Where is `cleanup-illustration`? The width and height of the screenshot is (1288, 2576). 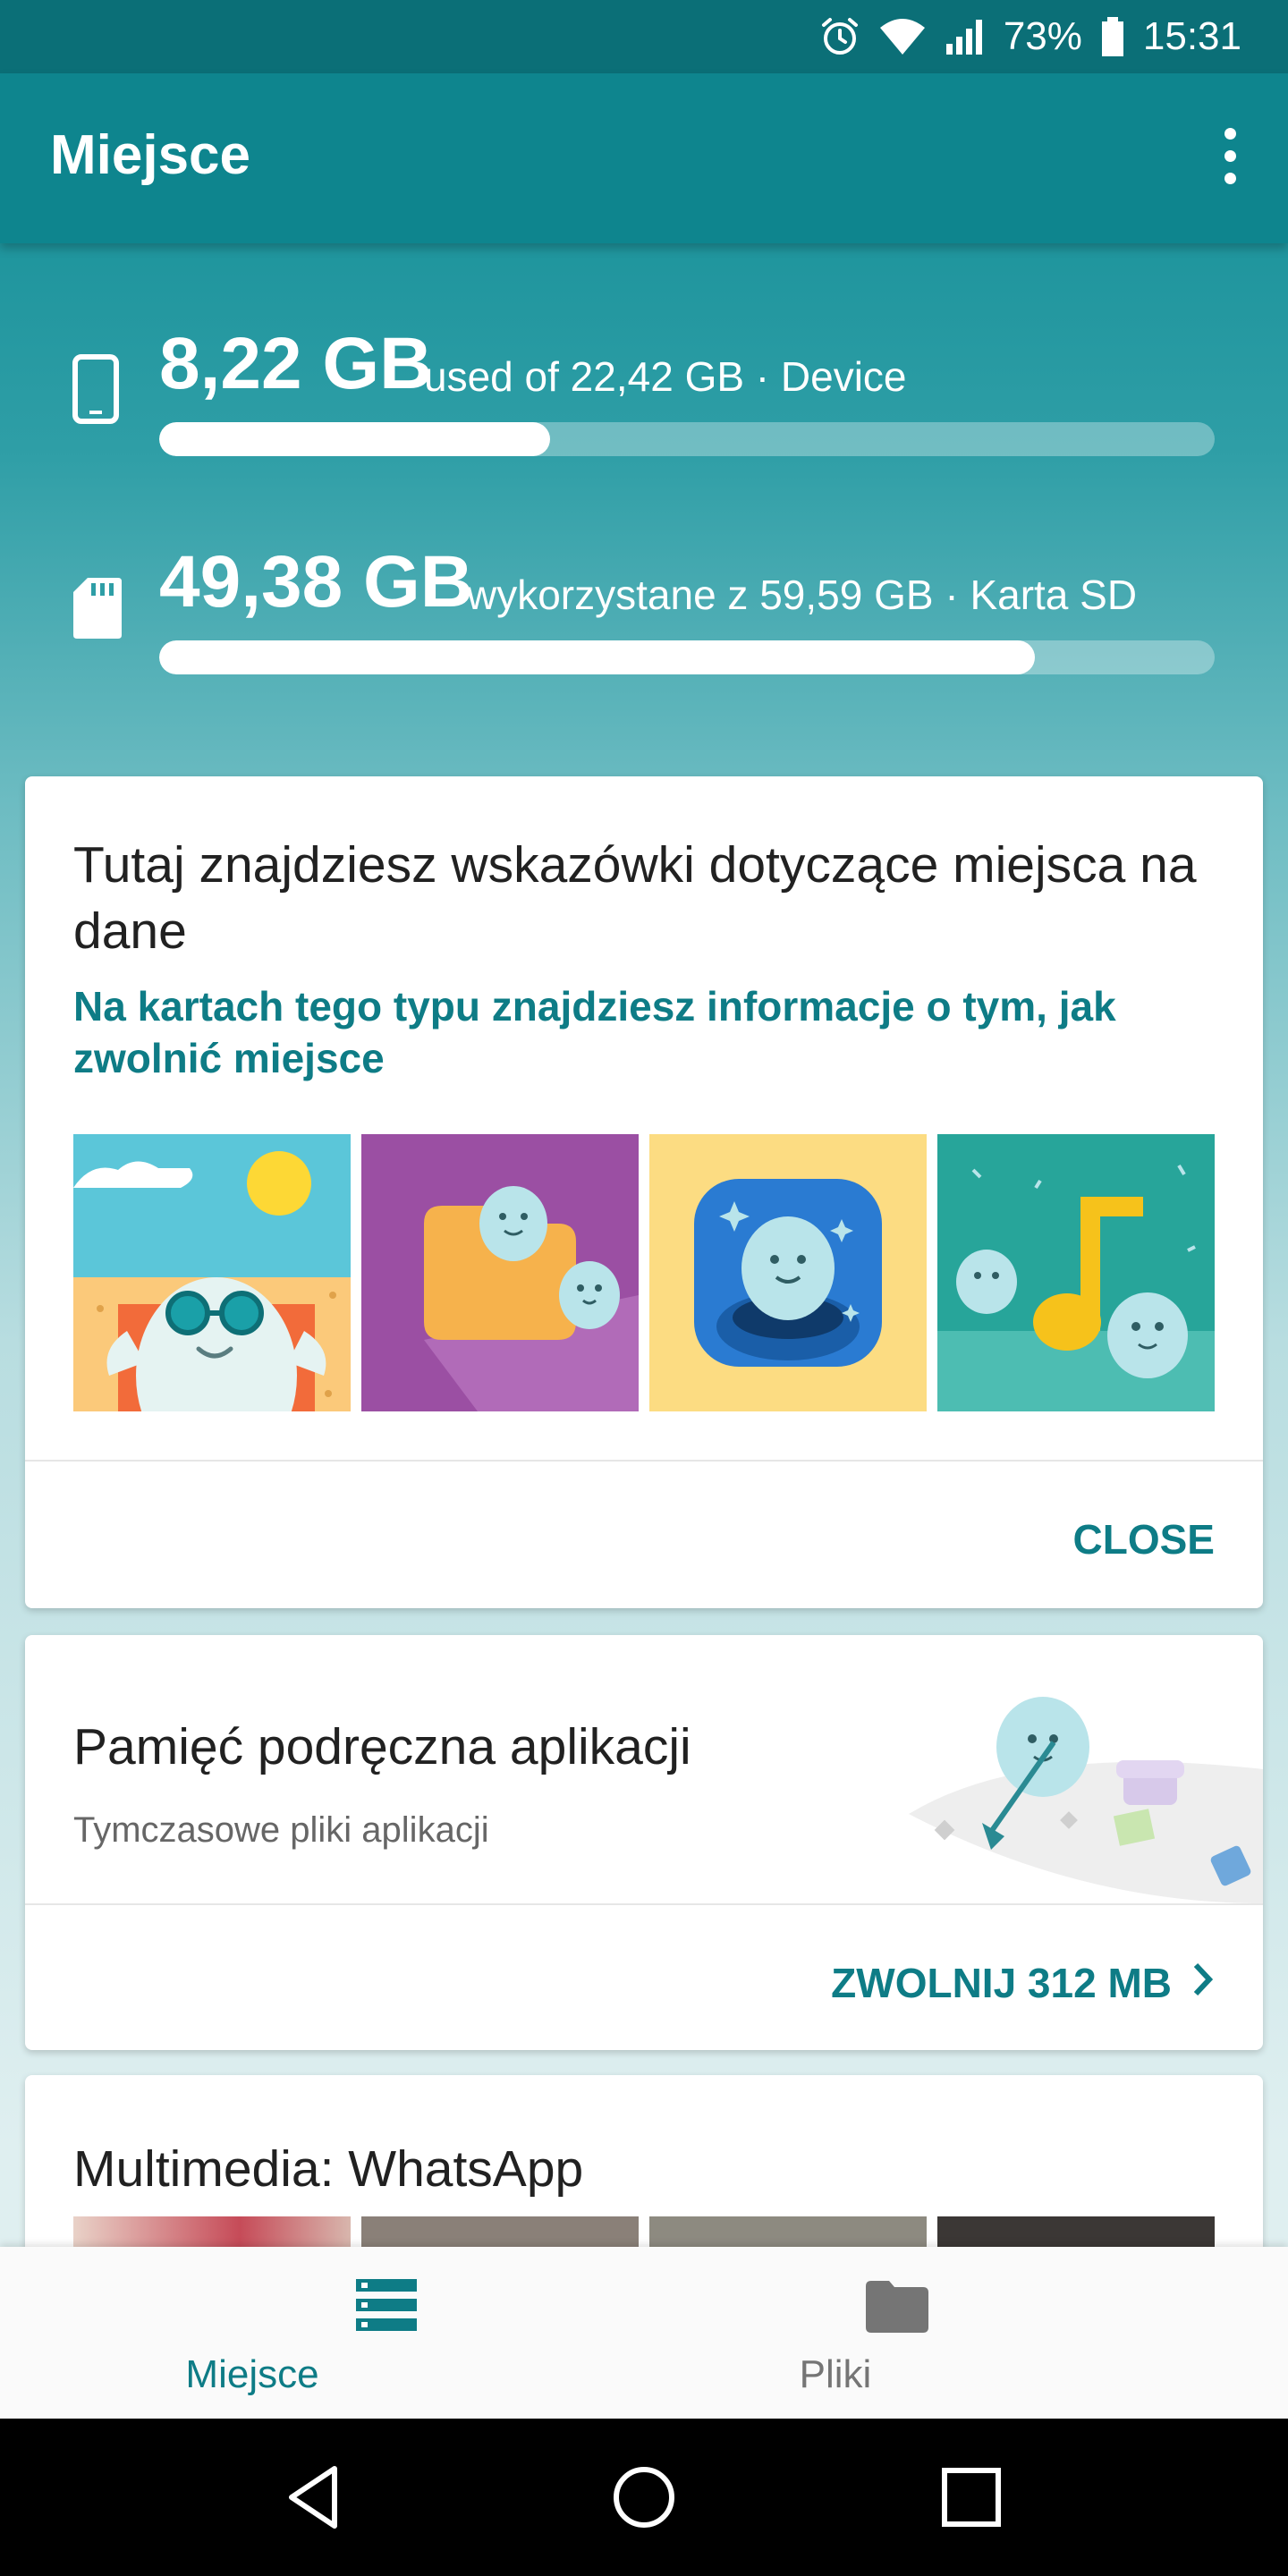 cleanup-illustration is located at coordinates (1086, 1800).